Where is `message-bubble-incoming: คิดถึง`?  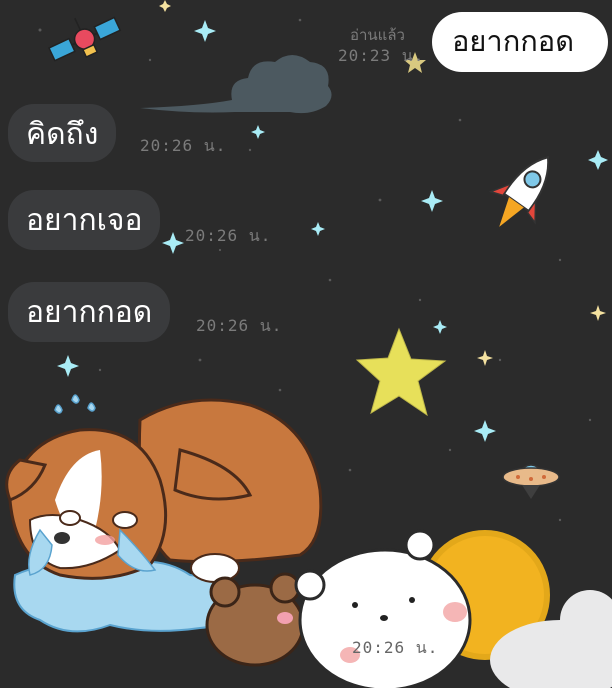 message-bubble-incoming: คิดถึง is located at coordinates (62, 133).